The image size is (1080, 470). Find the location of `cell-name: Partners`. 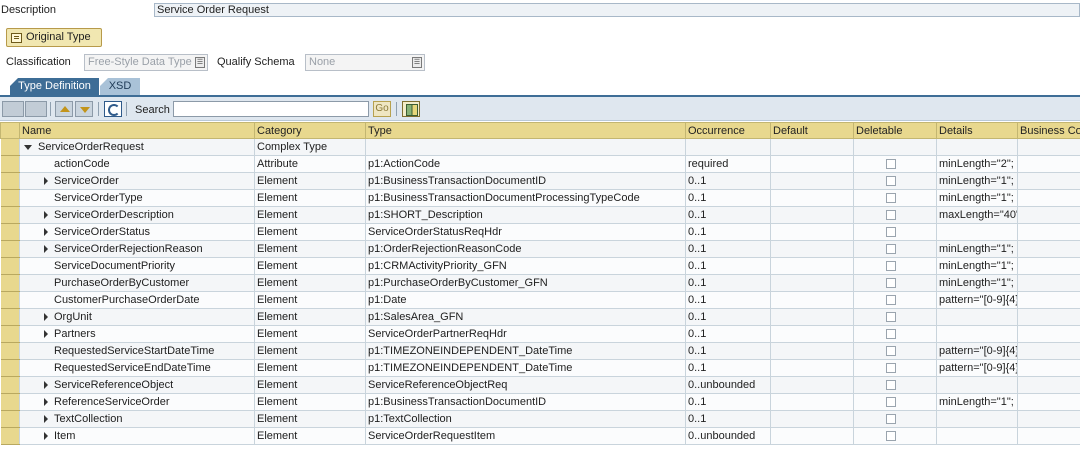

cell-name: Partners is located at coordinates (137, 334).